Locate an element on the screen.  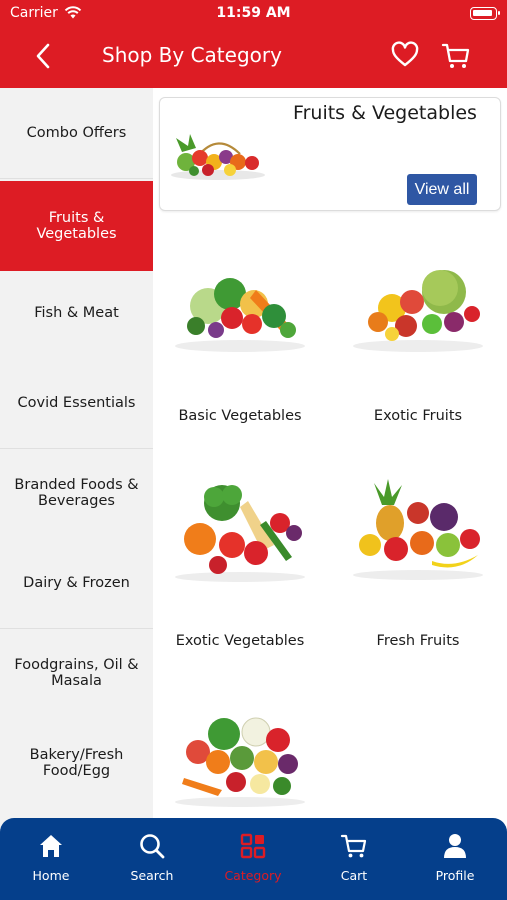
basic-vegetables-image is located at coordinates (240, 315).